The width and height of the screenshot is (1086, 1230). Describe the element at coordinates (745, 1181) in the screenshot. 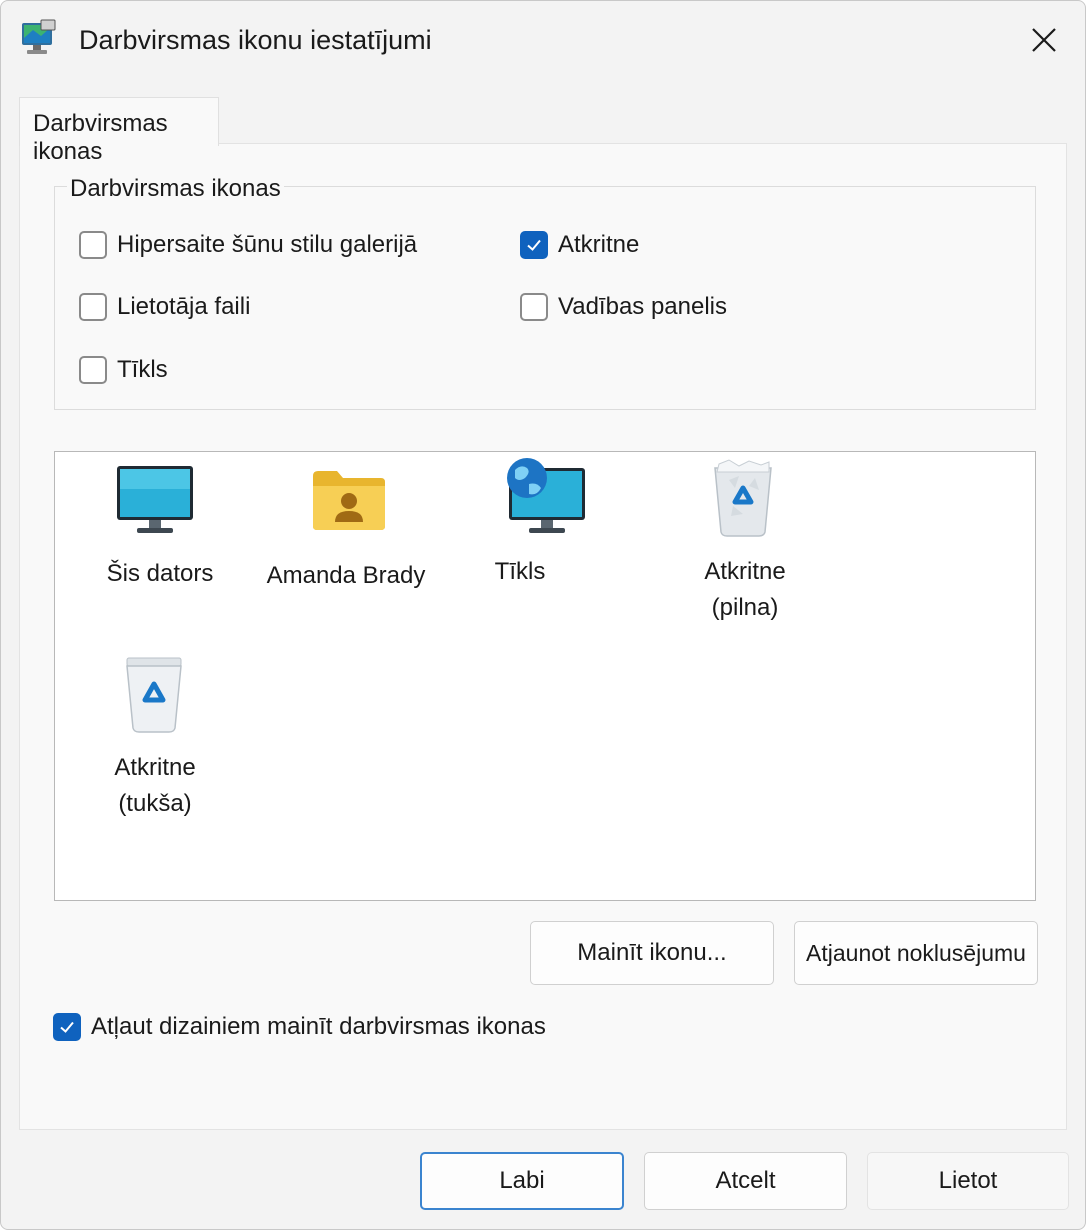

I see `cancel-button: Atcelt` at that location.